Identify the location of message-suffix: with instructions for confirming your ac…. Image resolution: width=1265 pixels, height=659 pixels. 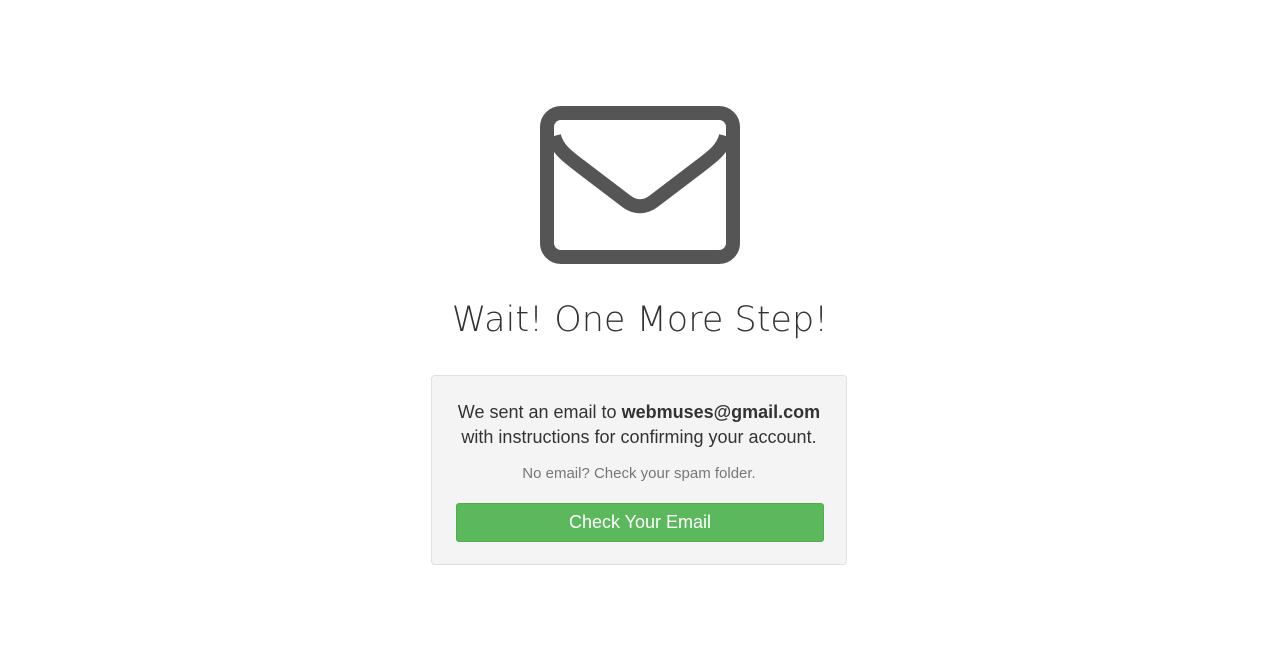
(639, 437).